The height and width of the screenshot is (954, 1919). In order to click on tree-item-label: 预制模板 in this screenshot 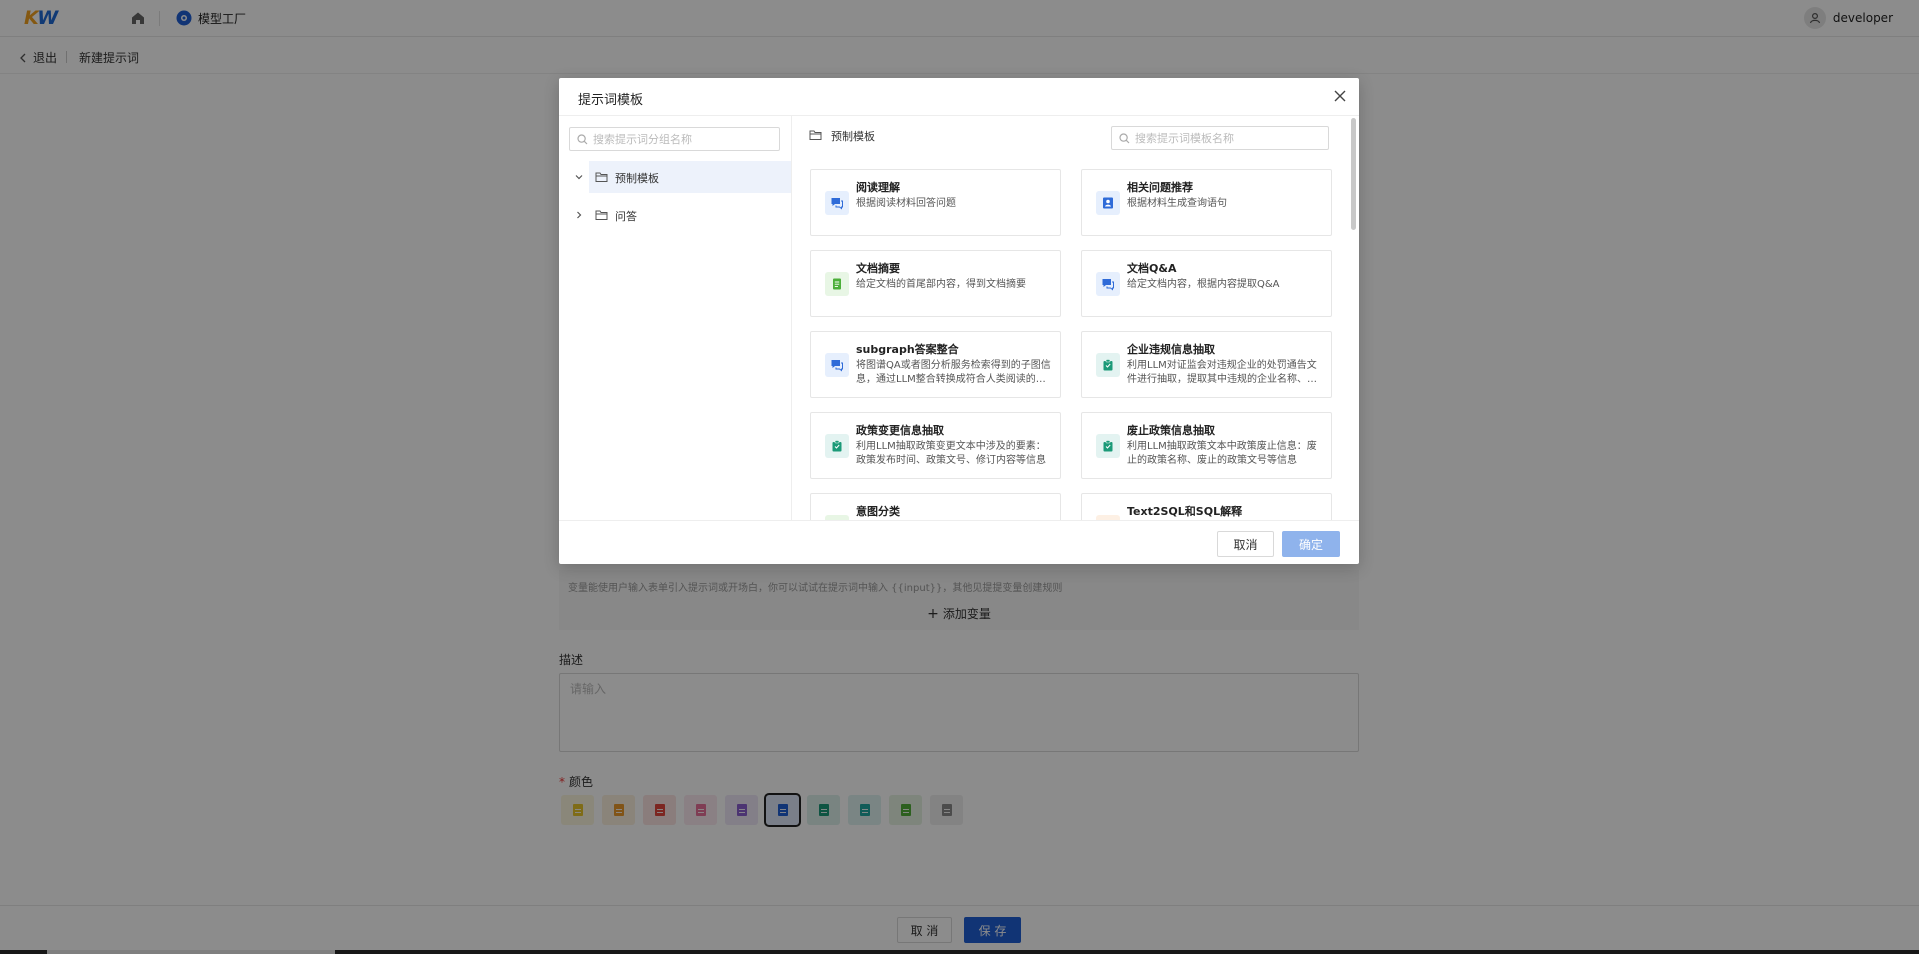, I will do `click(637, 178)`.